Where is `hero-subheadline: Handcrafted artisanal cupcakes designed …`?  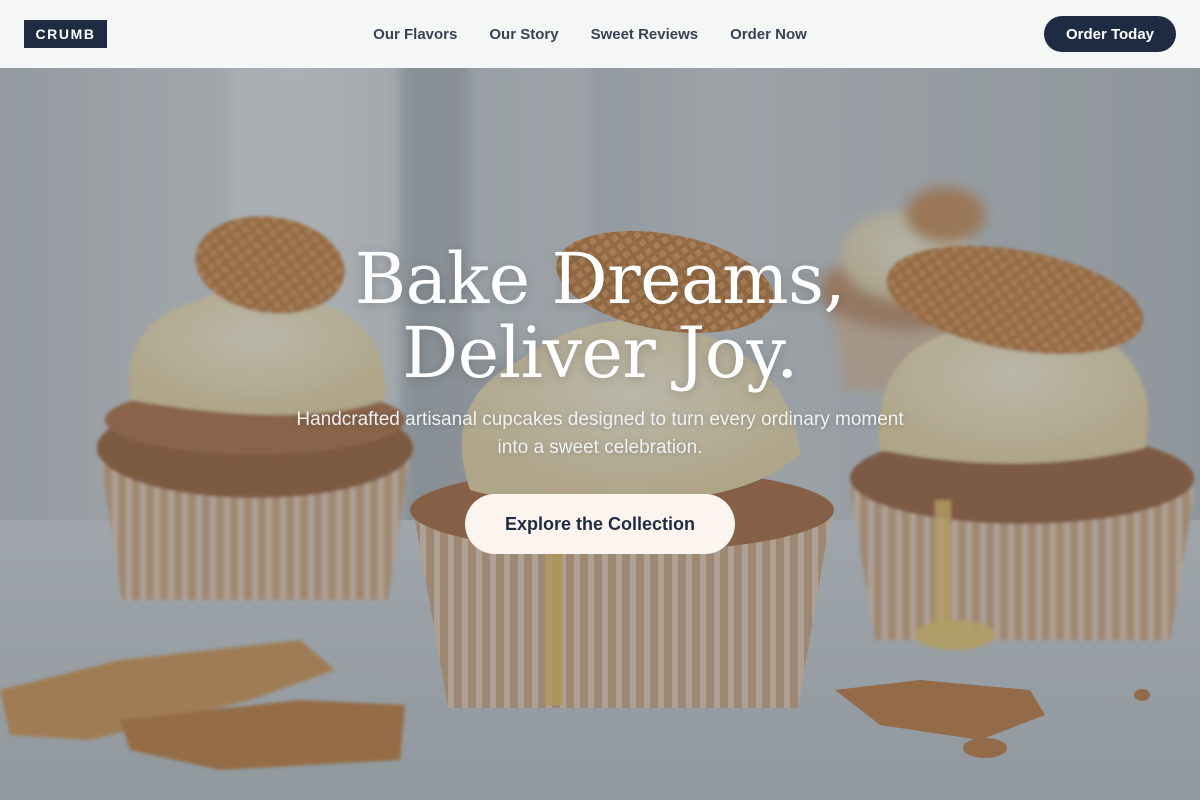 hero-subheadline: Handcrafted artisanal cupcakes designed … is located at coordinates (600, 433).